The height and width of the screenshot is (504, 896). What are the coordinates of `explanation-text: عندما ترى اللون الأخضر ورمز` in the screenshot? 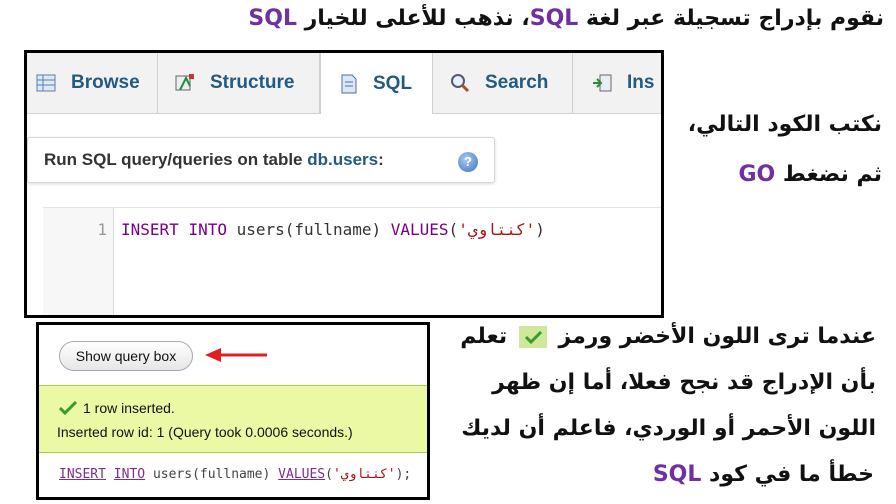 It's located at (713, 336).